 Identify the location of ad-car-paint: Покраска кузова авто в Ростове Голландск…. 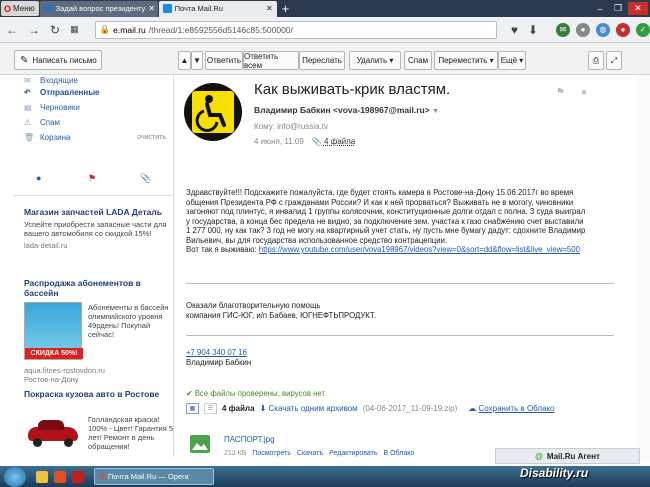
(99, 420).